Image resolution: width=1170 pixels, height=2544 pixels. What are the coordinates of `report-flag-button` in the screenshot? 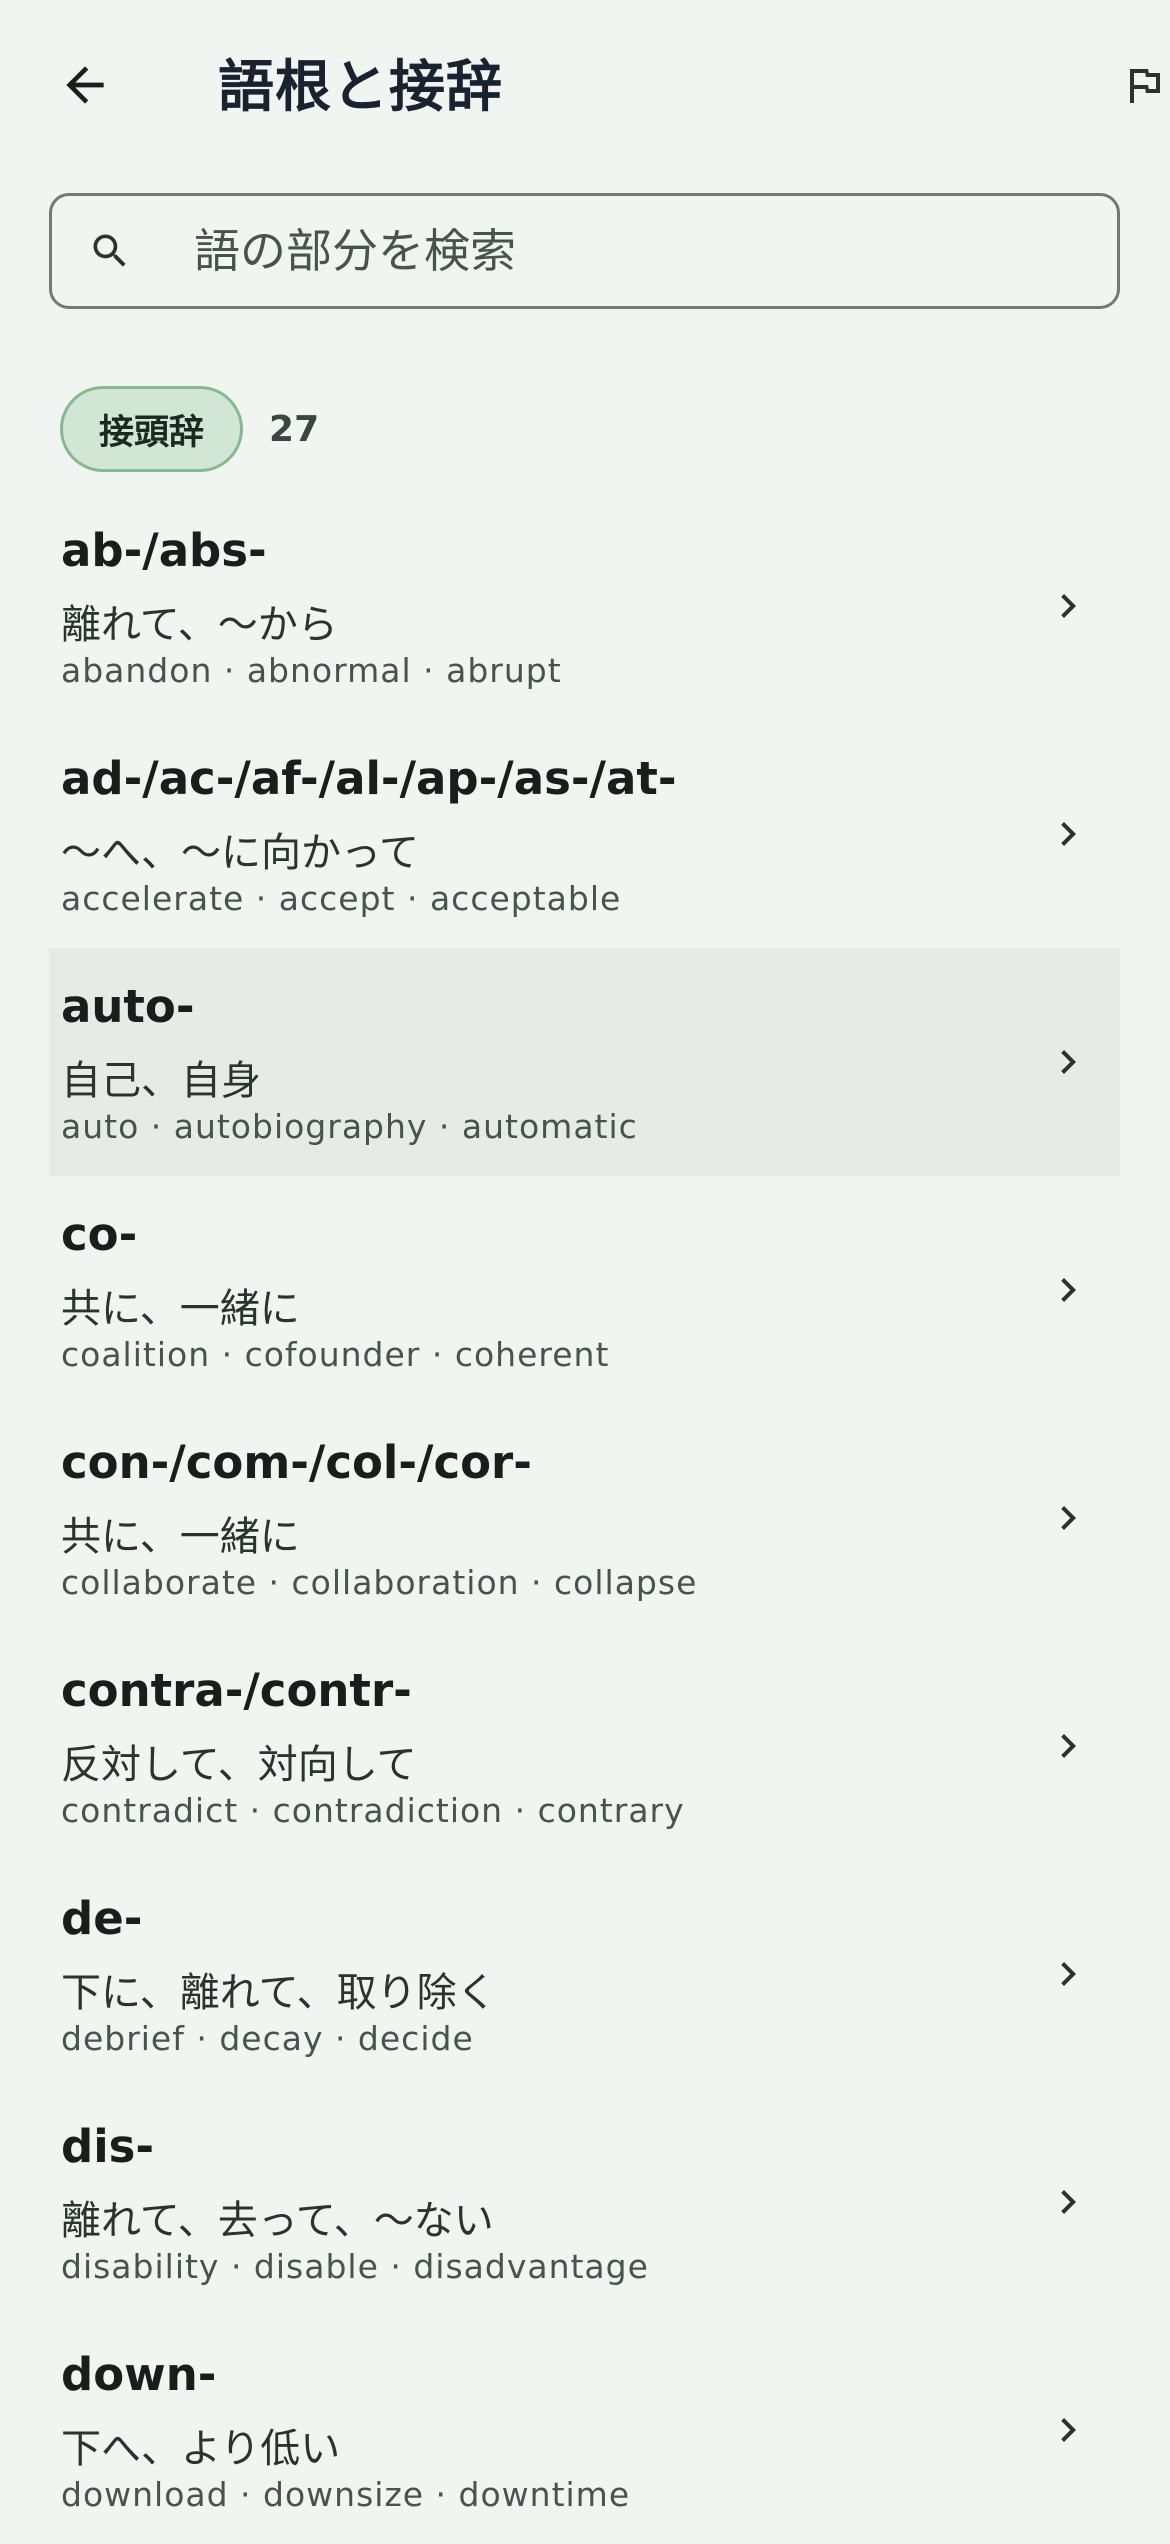 It's located at (1140, 85).